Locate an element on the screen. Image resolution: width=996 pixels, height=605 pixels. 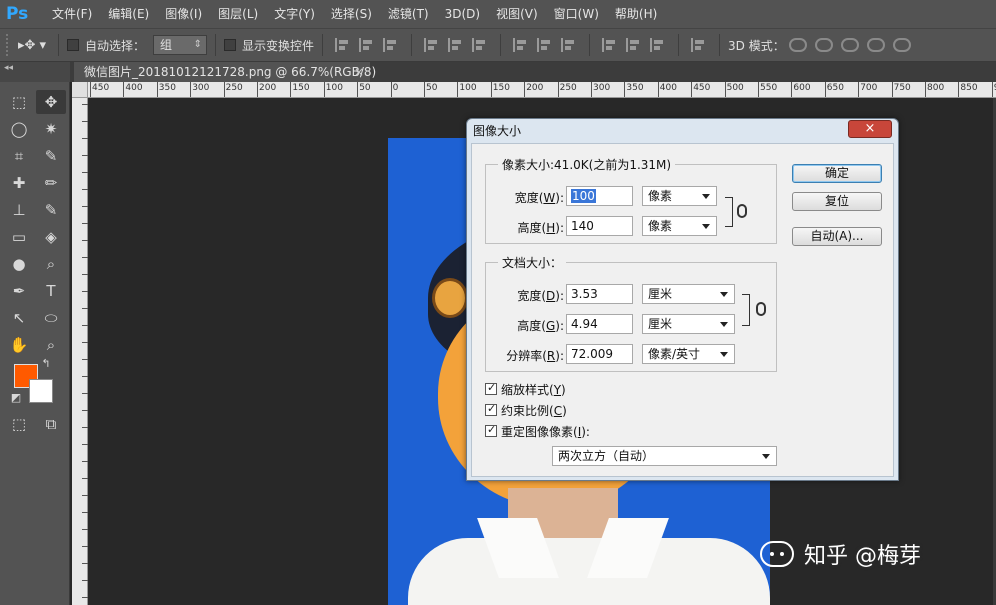
doc-height-unit-dropdown: 厘米 is located at coordinates (688, 324).